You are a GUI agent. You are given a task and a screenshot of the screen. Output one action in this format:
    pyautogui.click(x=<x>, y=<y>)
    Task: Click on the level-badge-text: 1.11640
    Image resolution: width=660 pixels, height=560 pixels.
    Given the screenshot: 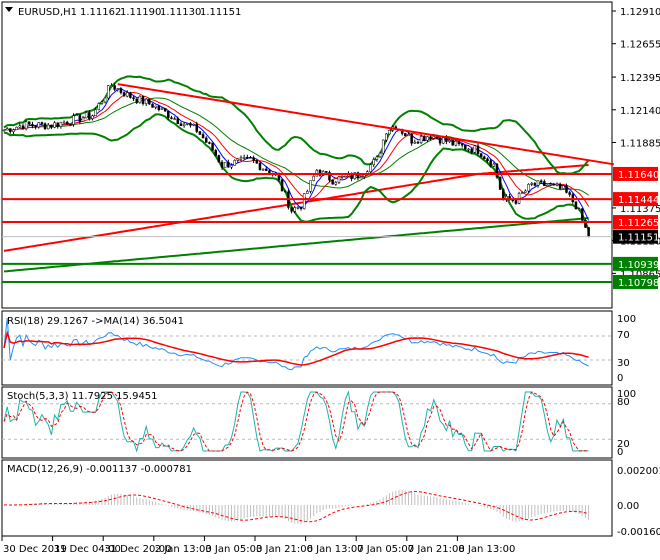 What is the action you would take?
    pyautogui.click(x=638, y=175)
    